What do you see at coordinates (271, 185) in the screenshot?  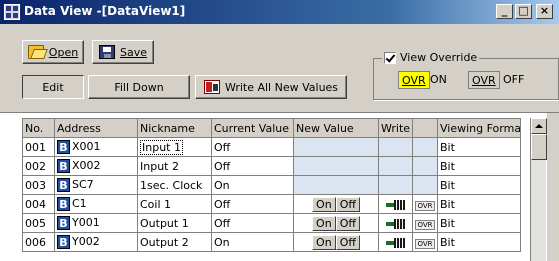 I see `table-row: 003 B SC7 1sec. Clock On Bit` at bounding box center [271, 185].